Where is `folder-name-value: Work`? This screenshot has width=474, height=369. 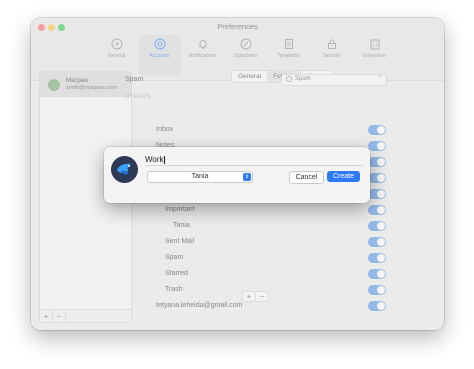 folder-name-value: Work is located at coordinates (154, 159).